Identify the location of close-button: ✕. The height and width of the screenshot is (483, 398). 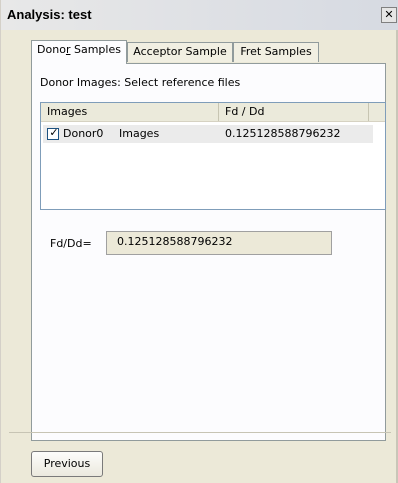
(389, 15).